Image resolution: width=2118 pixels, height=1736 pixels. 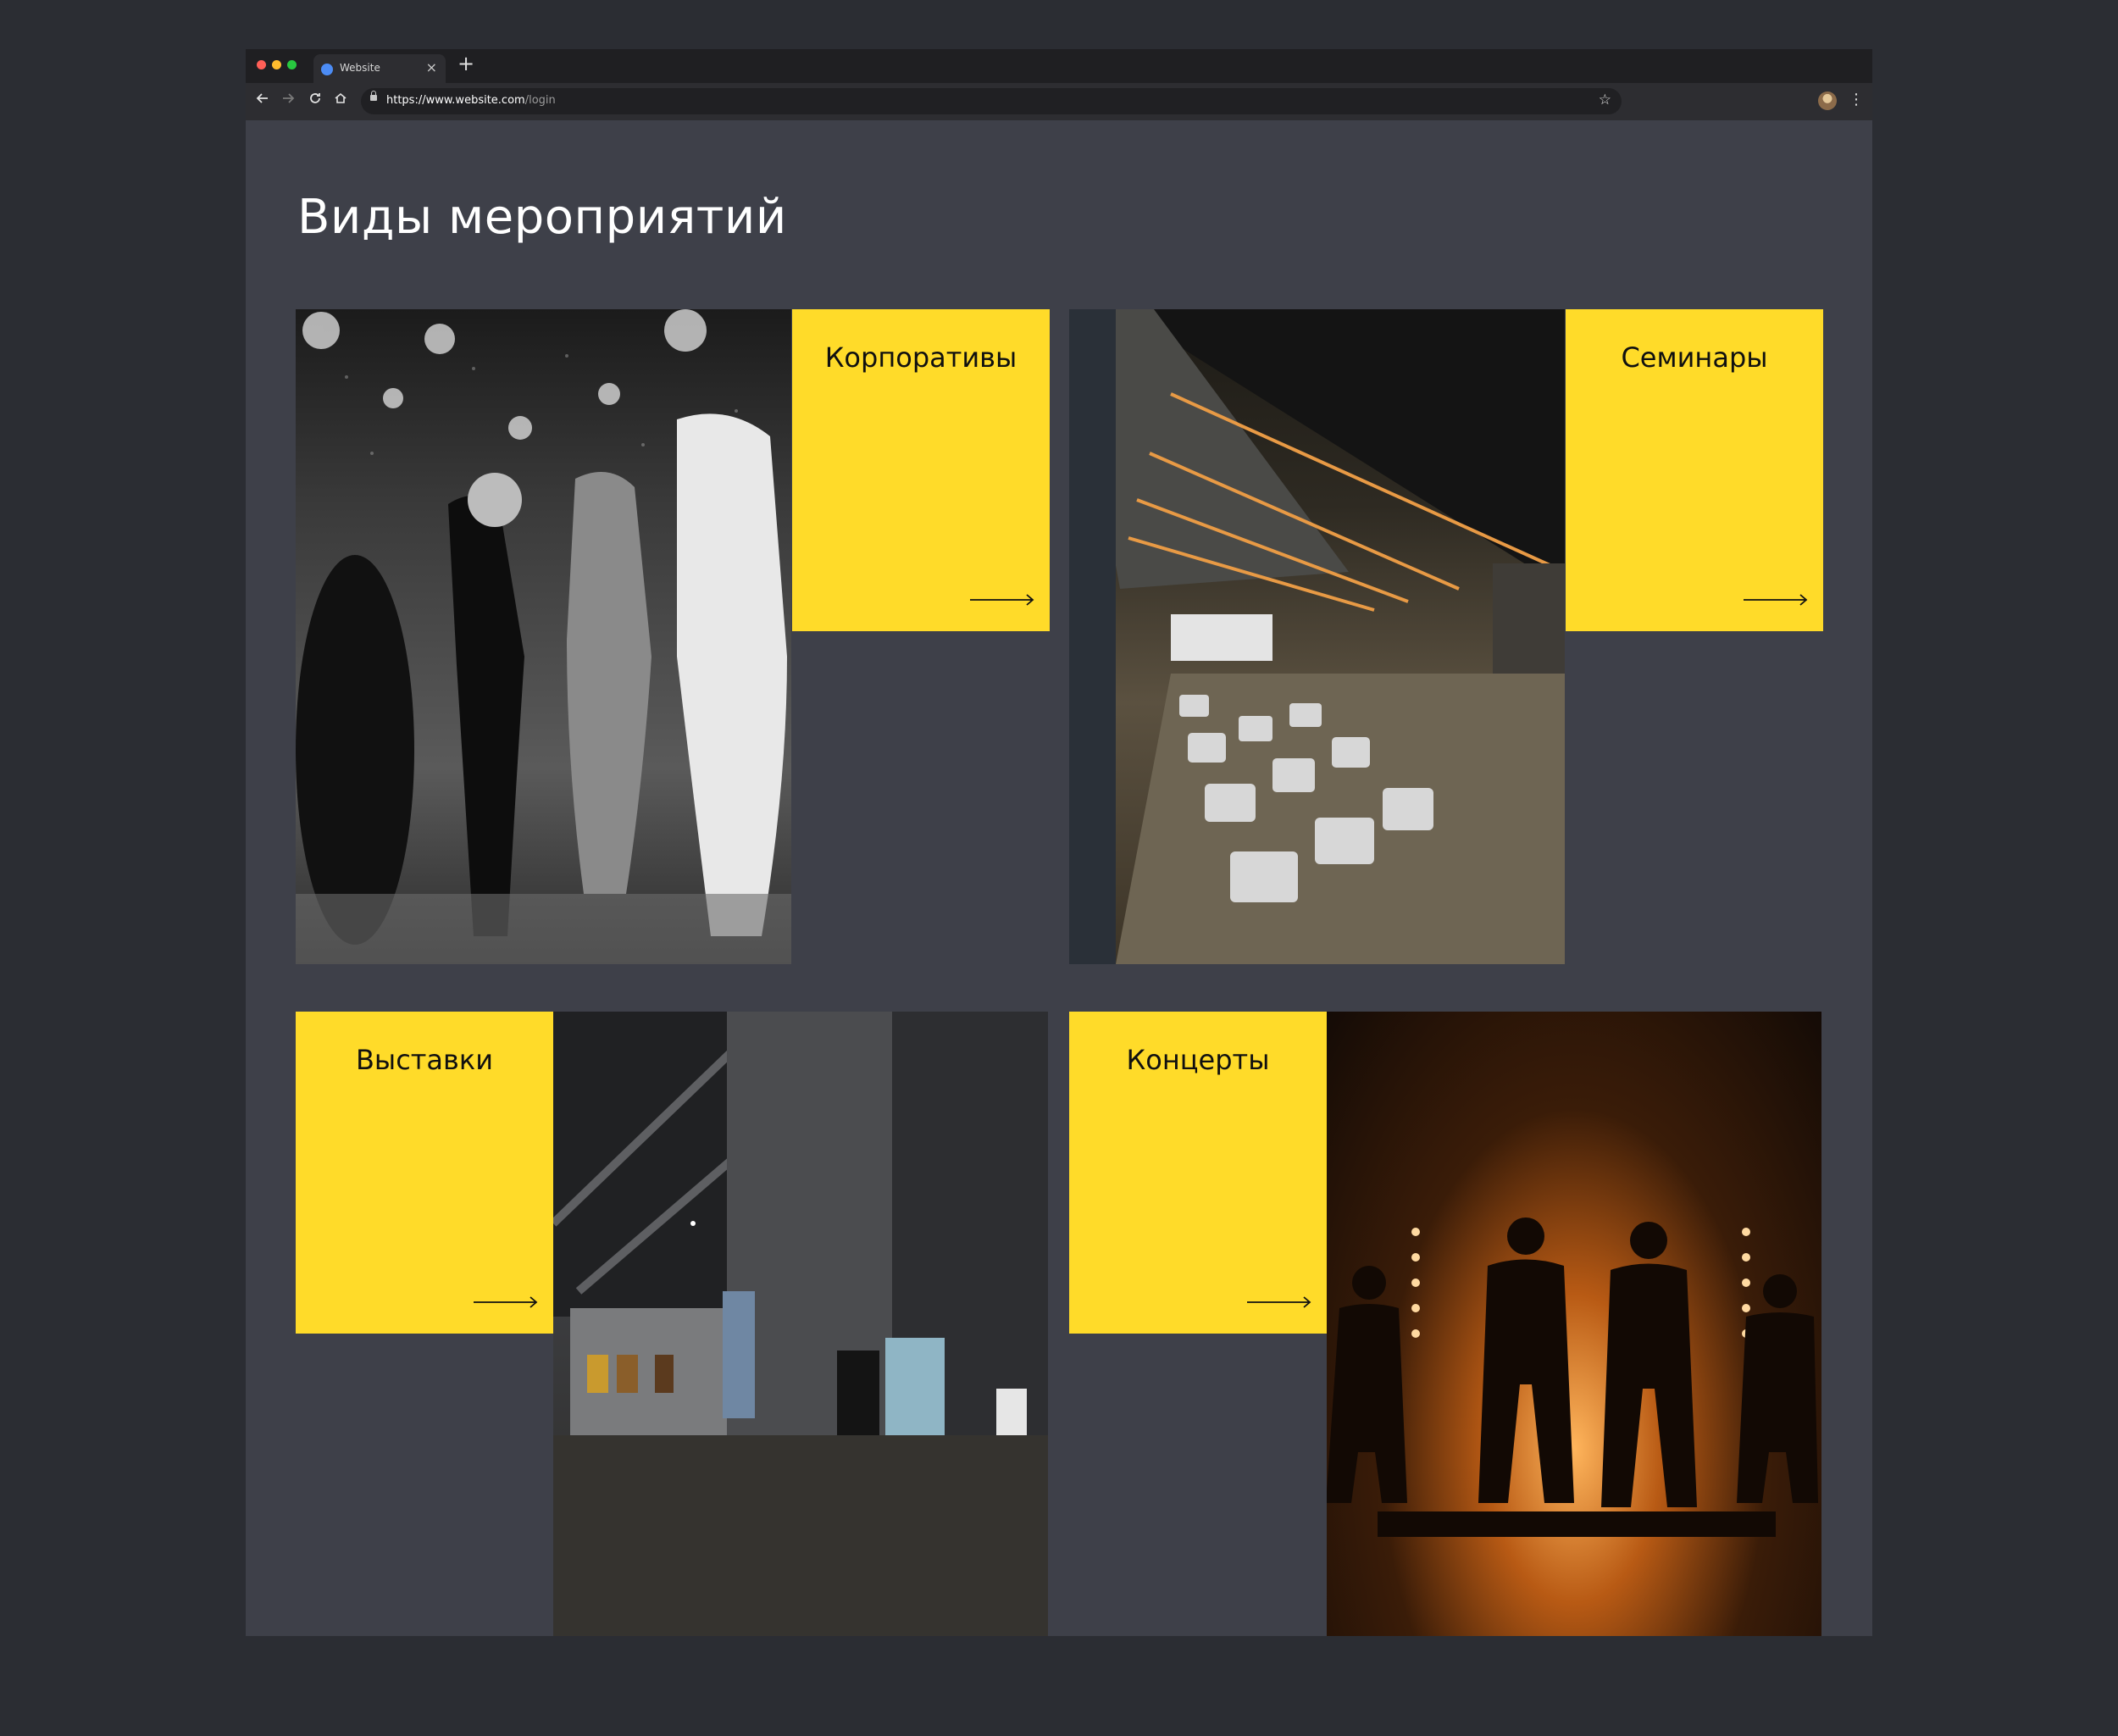 I want to click on seminar-hall-photo, so click(x=1317, y=636).